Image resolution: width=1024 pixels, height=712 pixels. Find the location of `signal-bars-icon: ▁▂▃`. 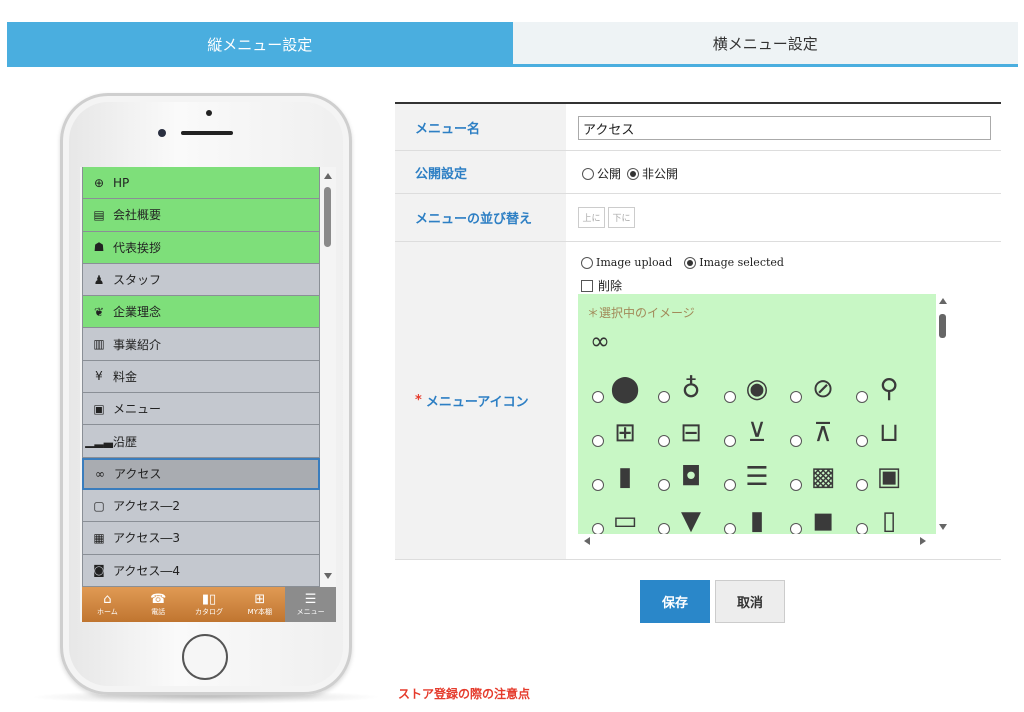

signal-bars-icon: ▁▂▃ is located at coordinates (99, 441).